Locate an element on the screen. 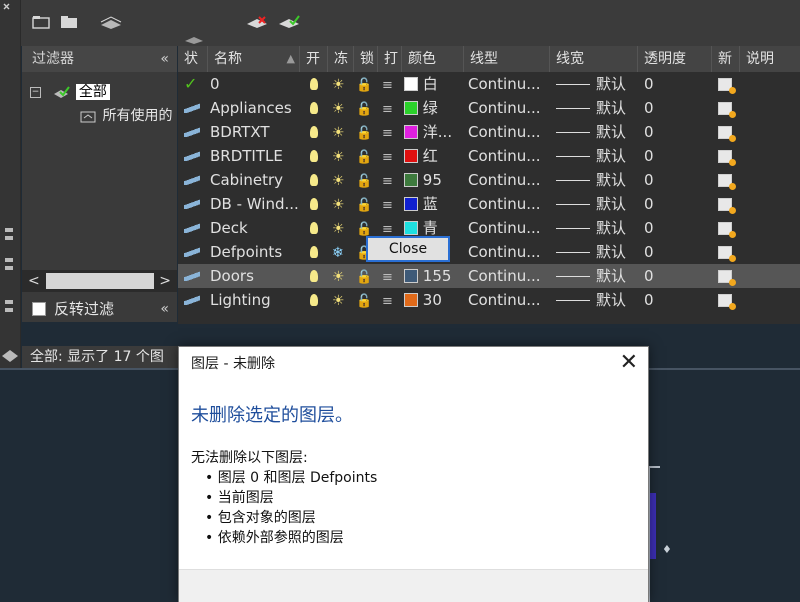 This screenshot has width=800, height=602. table-row: ✓ 0 ☀ 🔓 ≡ 白 Continu... 默认 0 is located at coordinates (489, 84).